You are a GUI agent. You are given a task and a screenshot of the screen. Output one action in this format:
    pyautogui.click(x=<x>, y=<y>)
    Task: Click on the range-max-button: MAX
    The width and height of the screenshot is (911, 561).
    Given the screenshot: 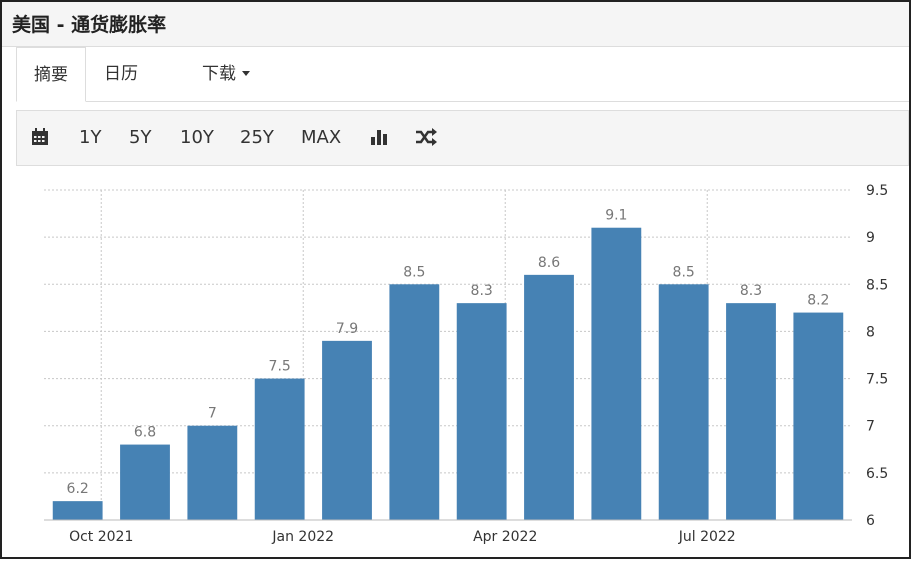 What is the action you would take?
    pyautogui.click(x=321, y=138)
    